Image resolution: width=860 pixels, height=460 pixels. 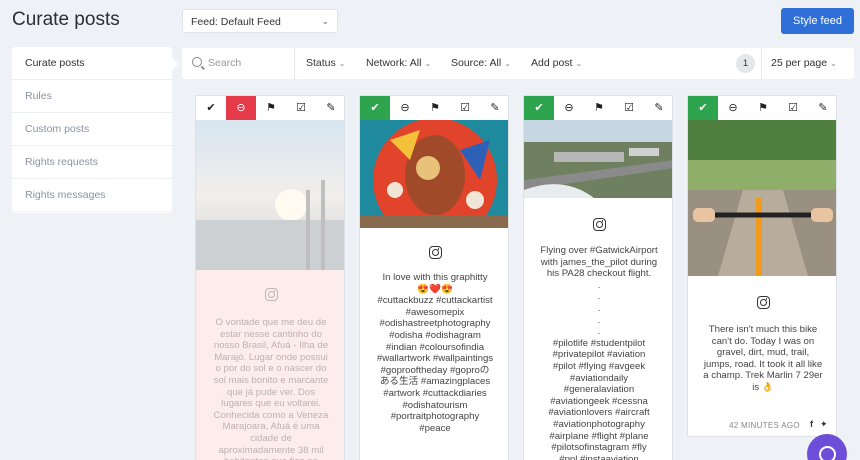 What do you see at coordinates (66, 19) in the screenshot?
I see `page-title: Curate posts` at bounding box center [66, 19].